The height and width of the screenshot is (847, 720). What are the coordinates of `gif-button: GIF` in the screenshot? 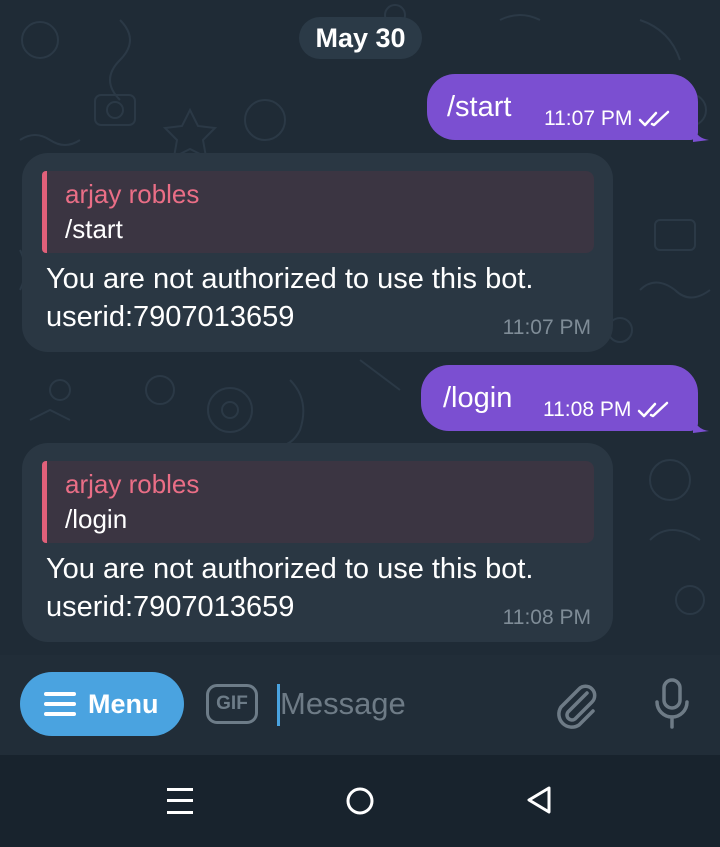 It's located at (232, 704).